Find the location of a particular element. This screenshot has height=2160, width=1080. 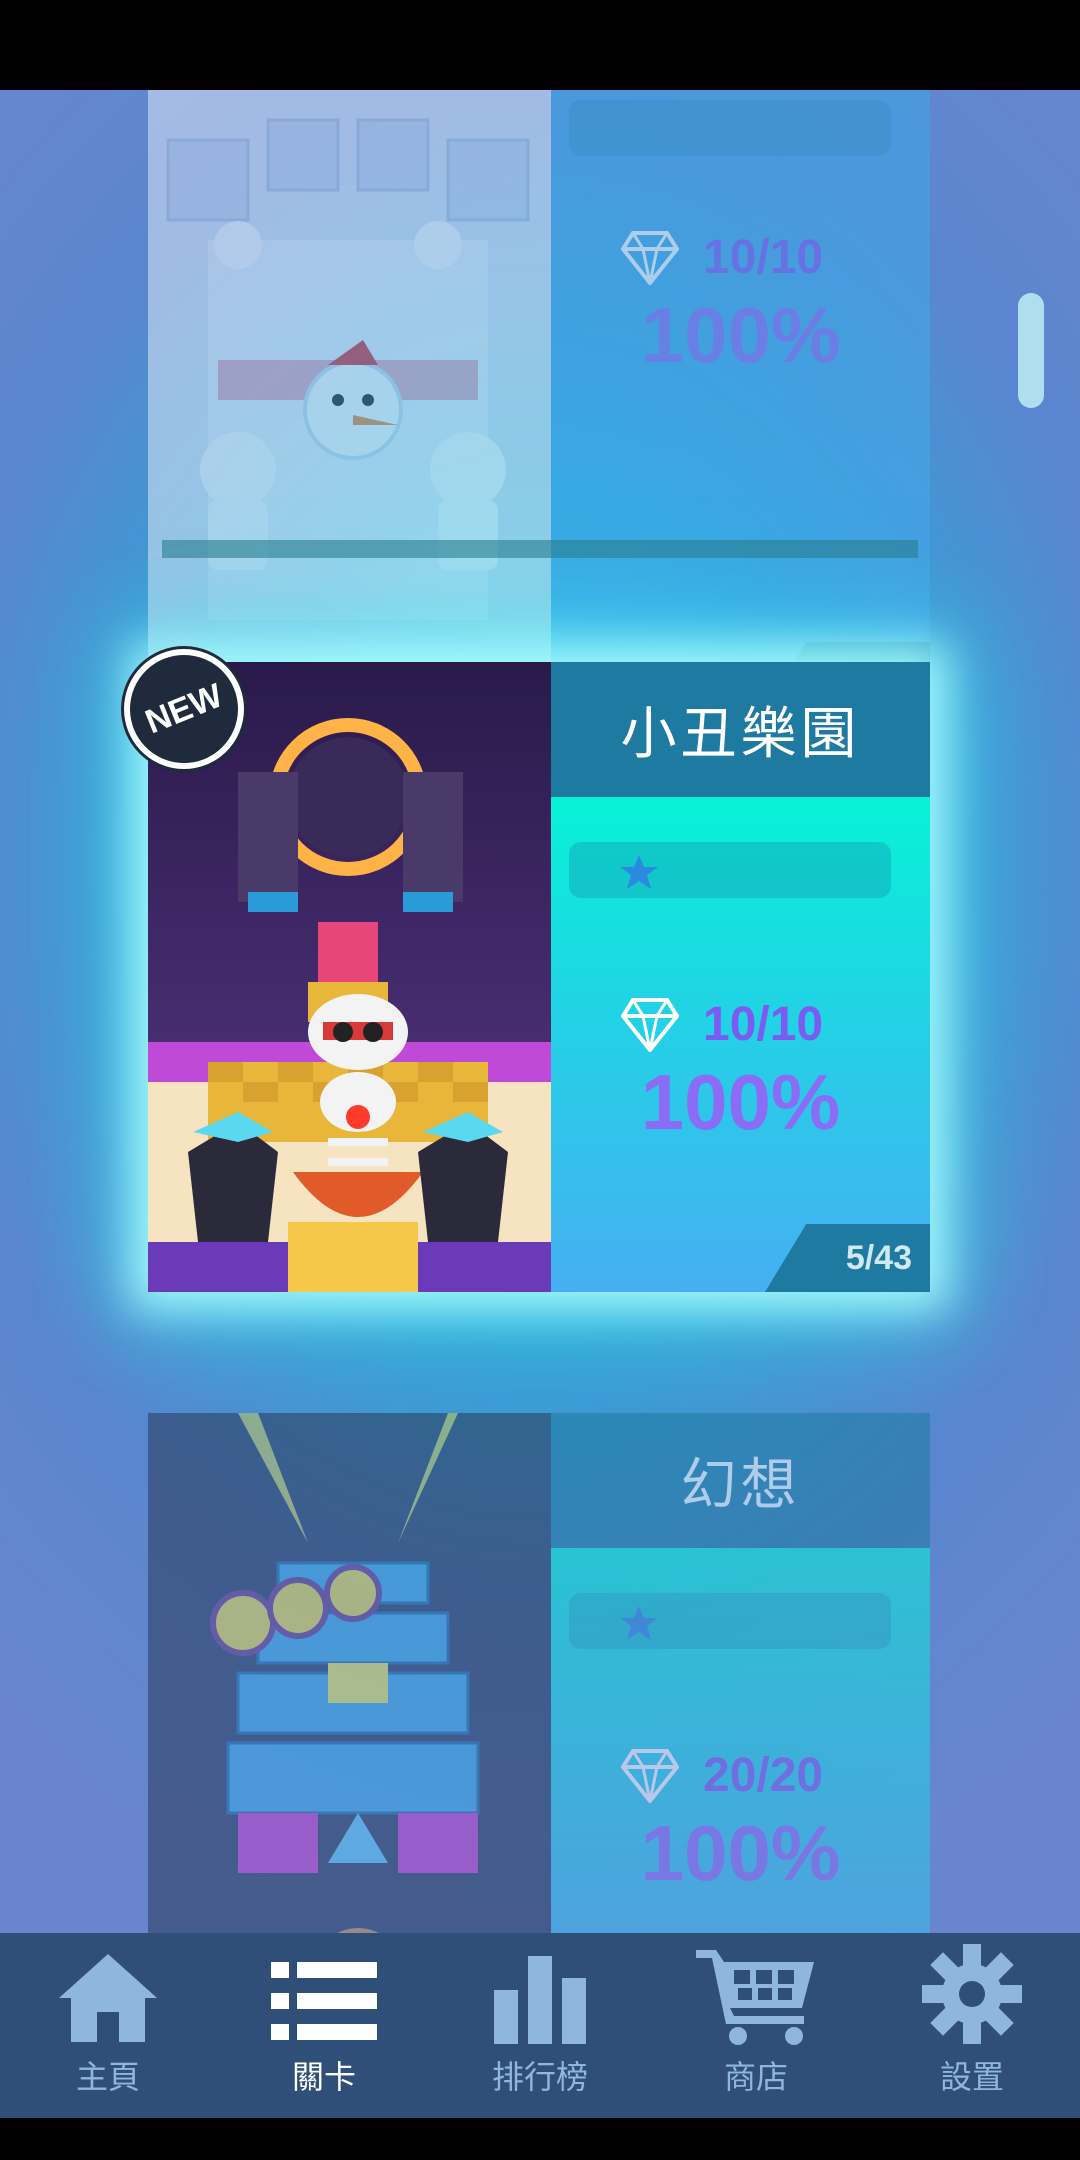

gem-count-row: 20/20 is located at coordinates (722, 1775).